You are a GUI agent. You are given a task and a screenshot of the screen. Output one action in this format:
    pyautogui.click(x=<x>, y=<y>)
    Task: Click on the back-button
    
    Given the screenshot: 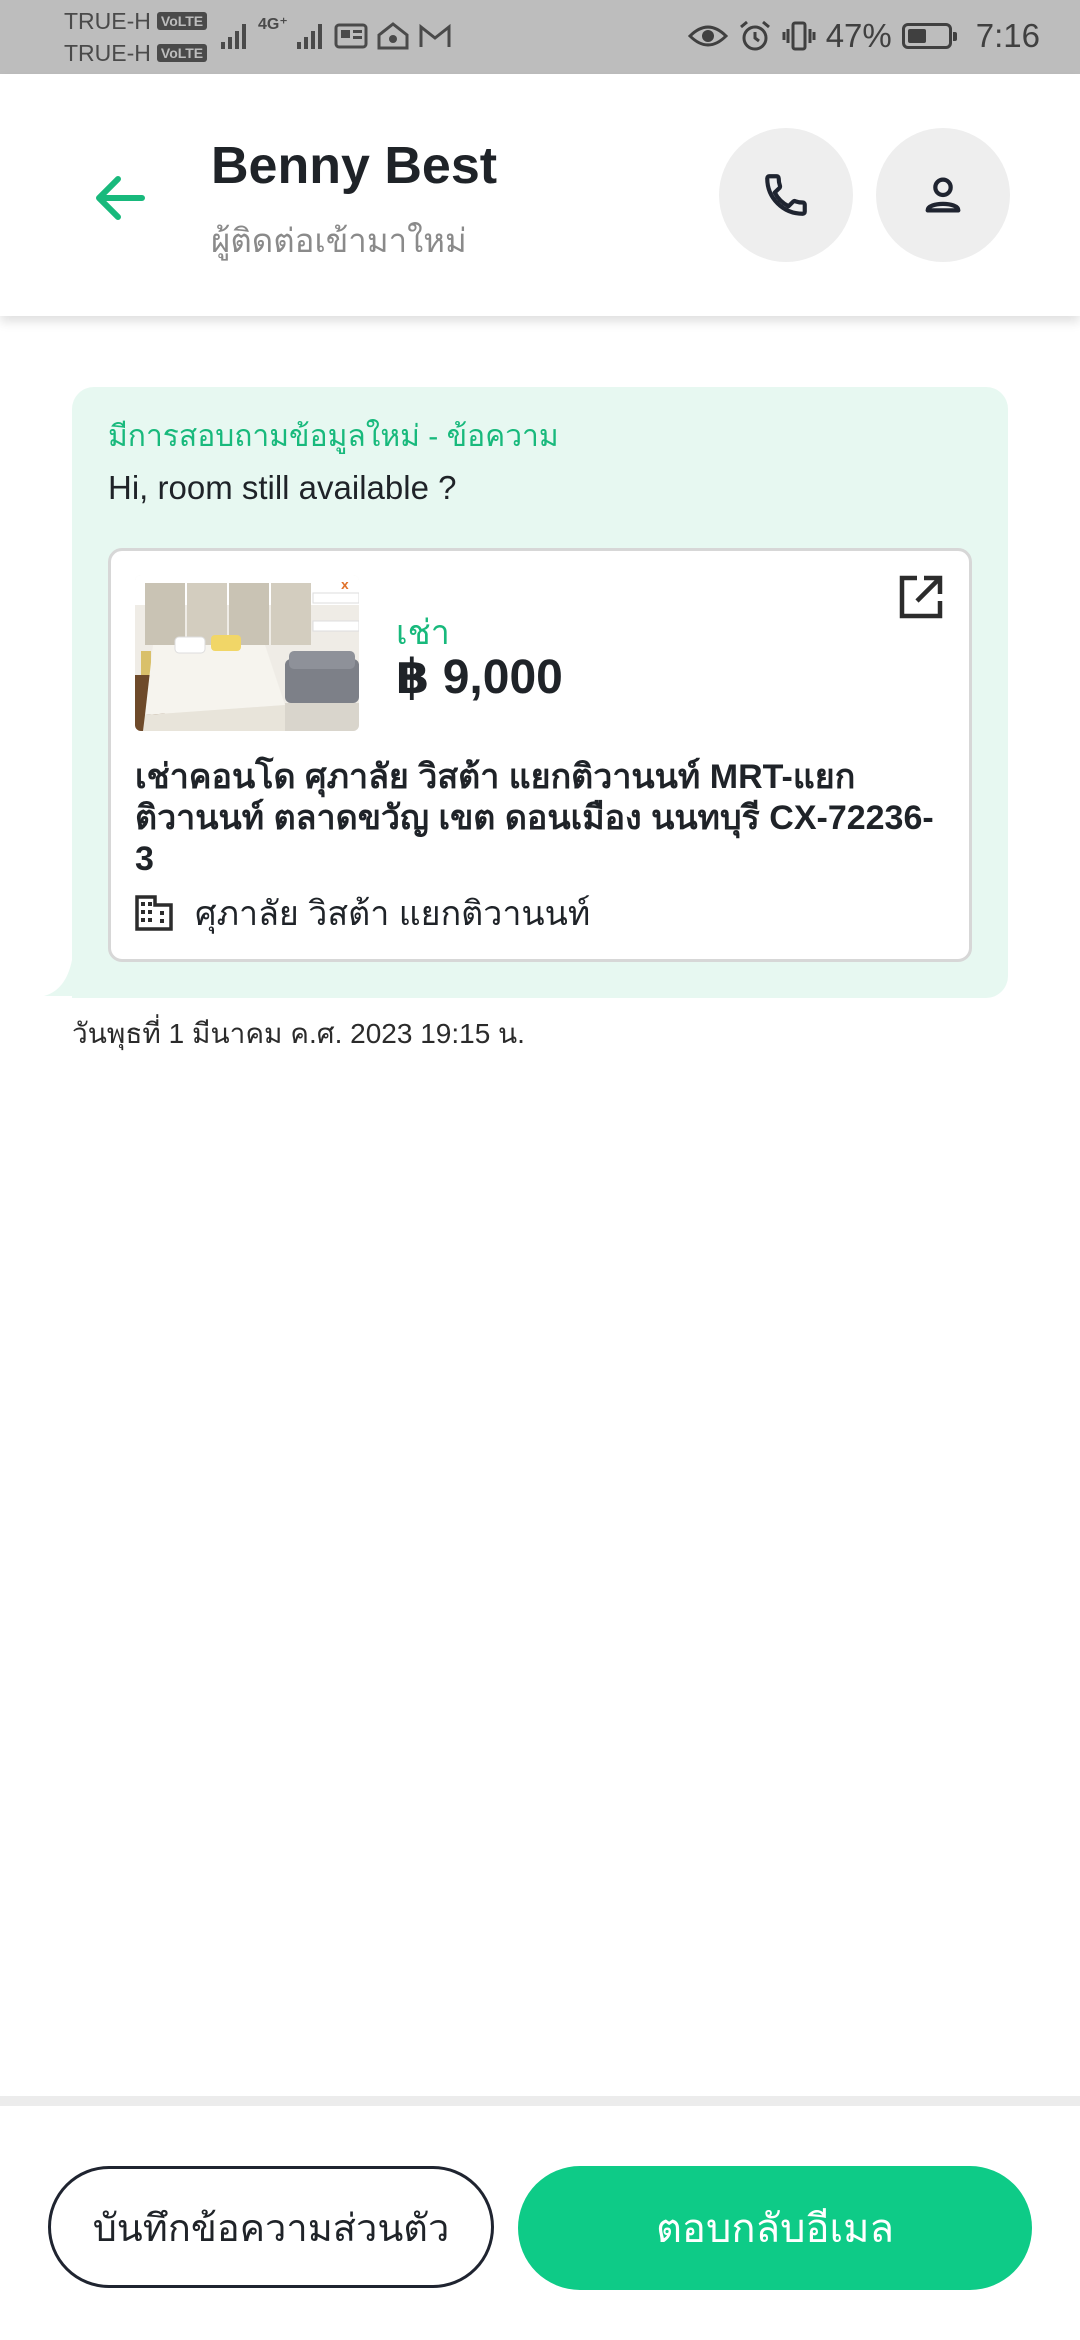 What is the action you would take?
    pyautogui.click(x=120, y=198)
    